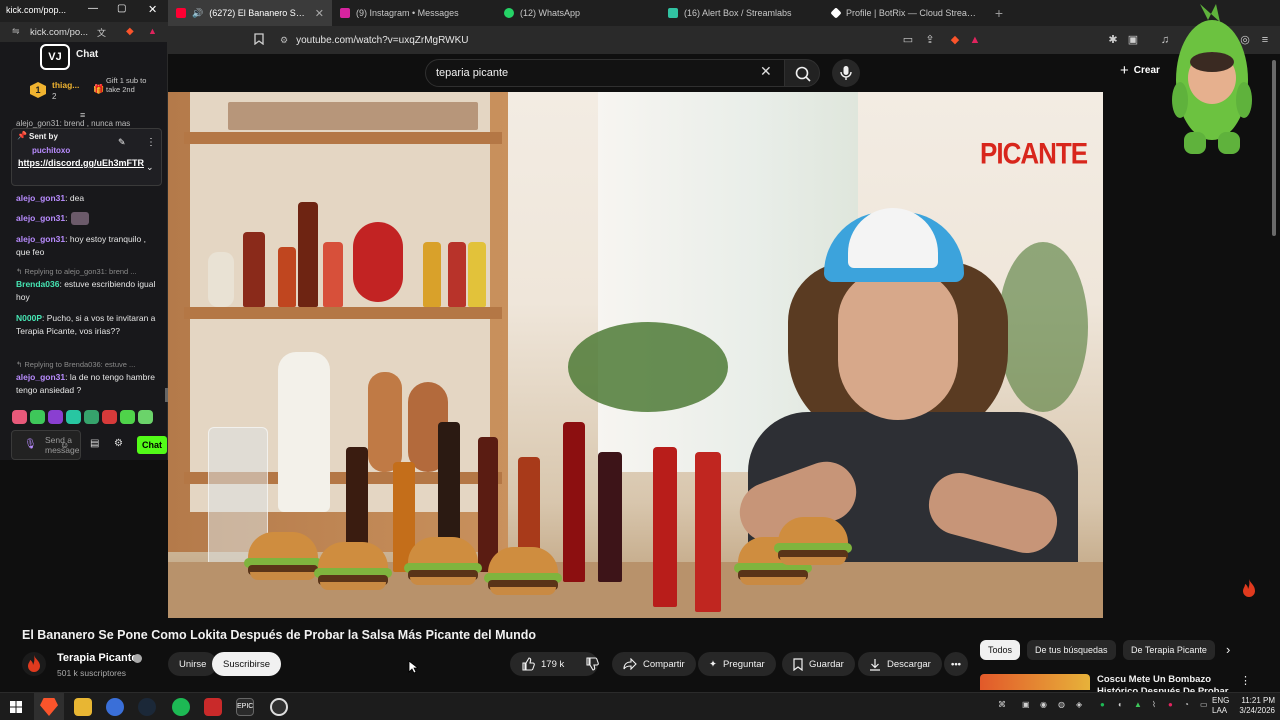 The width and height of the screenshot is (1280, 720). What do you see at coordinates (802, 73) in the screenshot?
I see `search-button` at bounding box center [802, 73].